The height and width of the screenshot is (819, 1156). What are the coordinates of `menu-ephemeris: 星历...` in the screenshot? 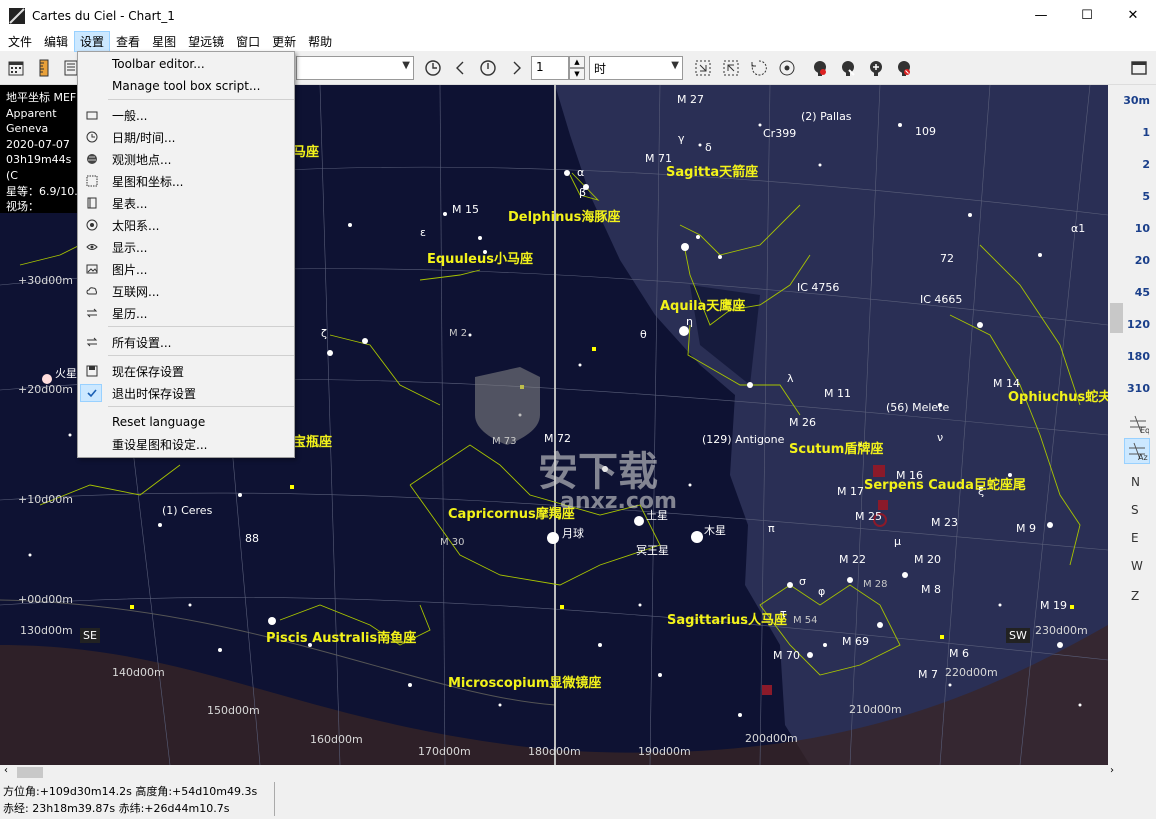 It's located at (186, 313).